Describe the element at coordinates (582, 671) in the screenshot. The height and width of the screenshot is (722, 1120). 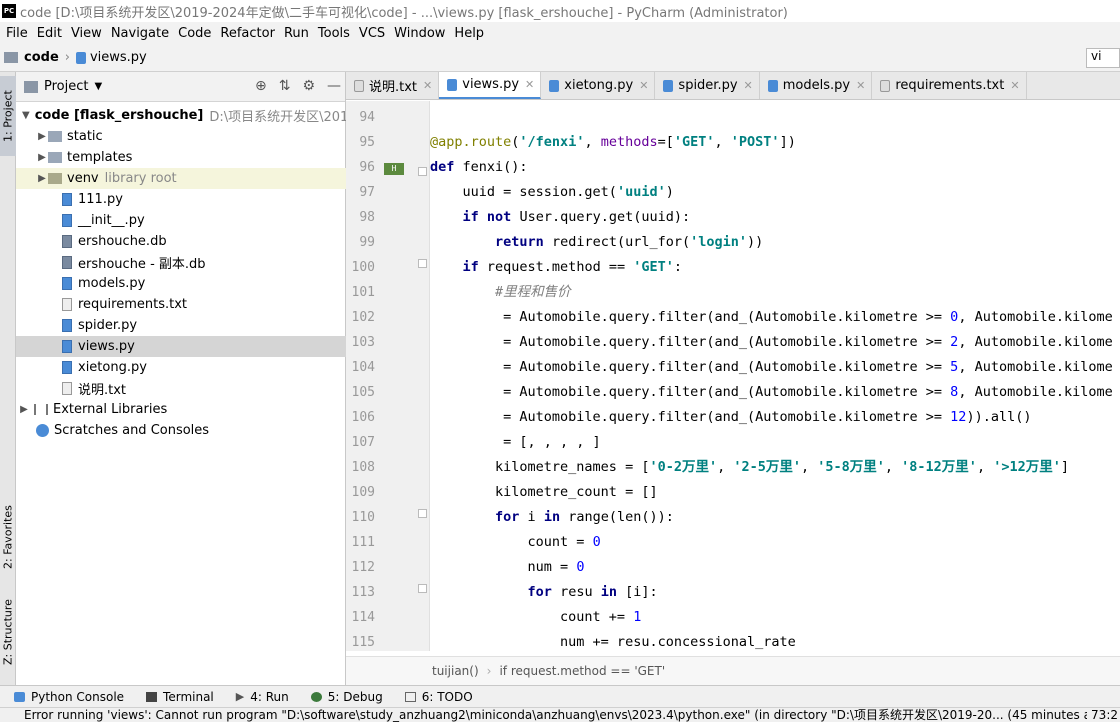
I see `breadcrumb-block: if request.method == 'GET'` at that location.